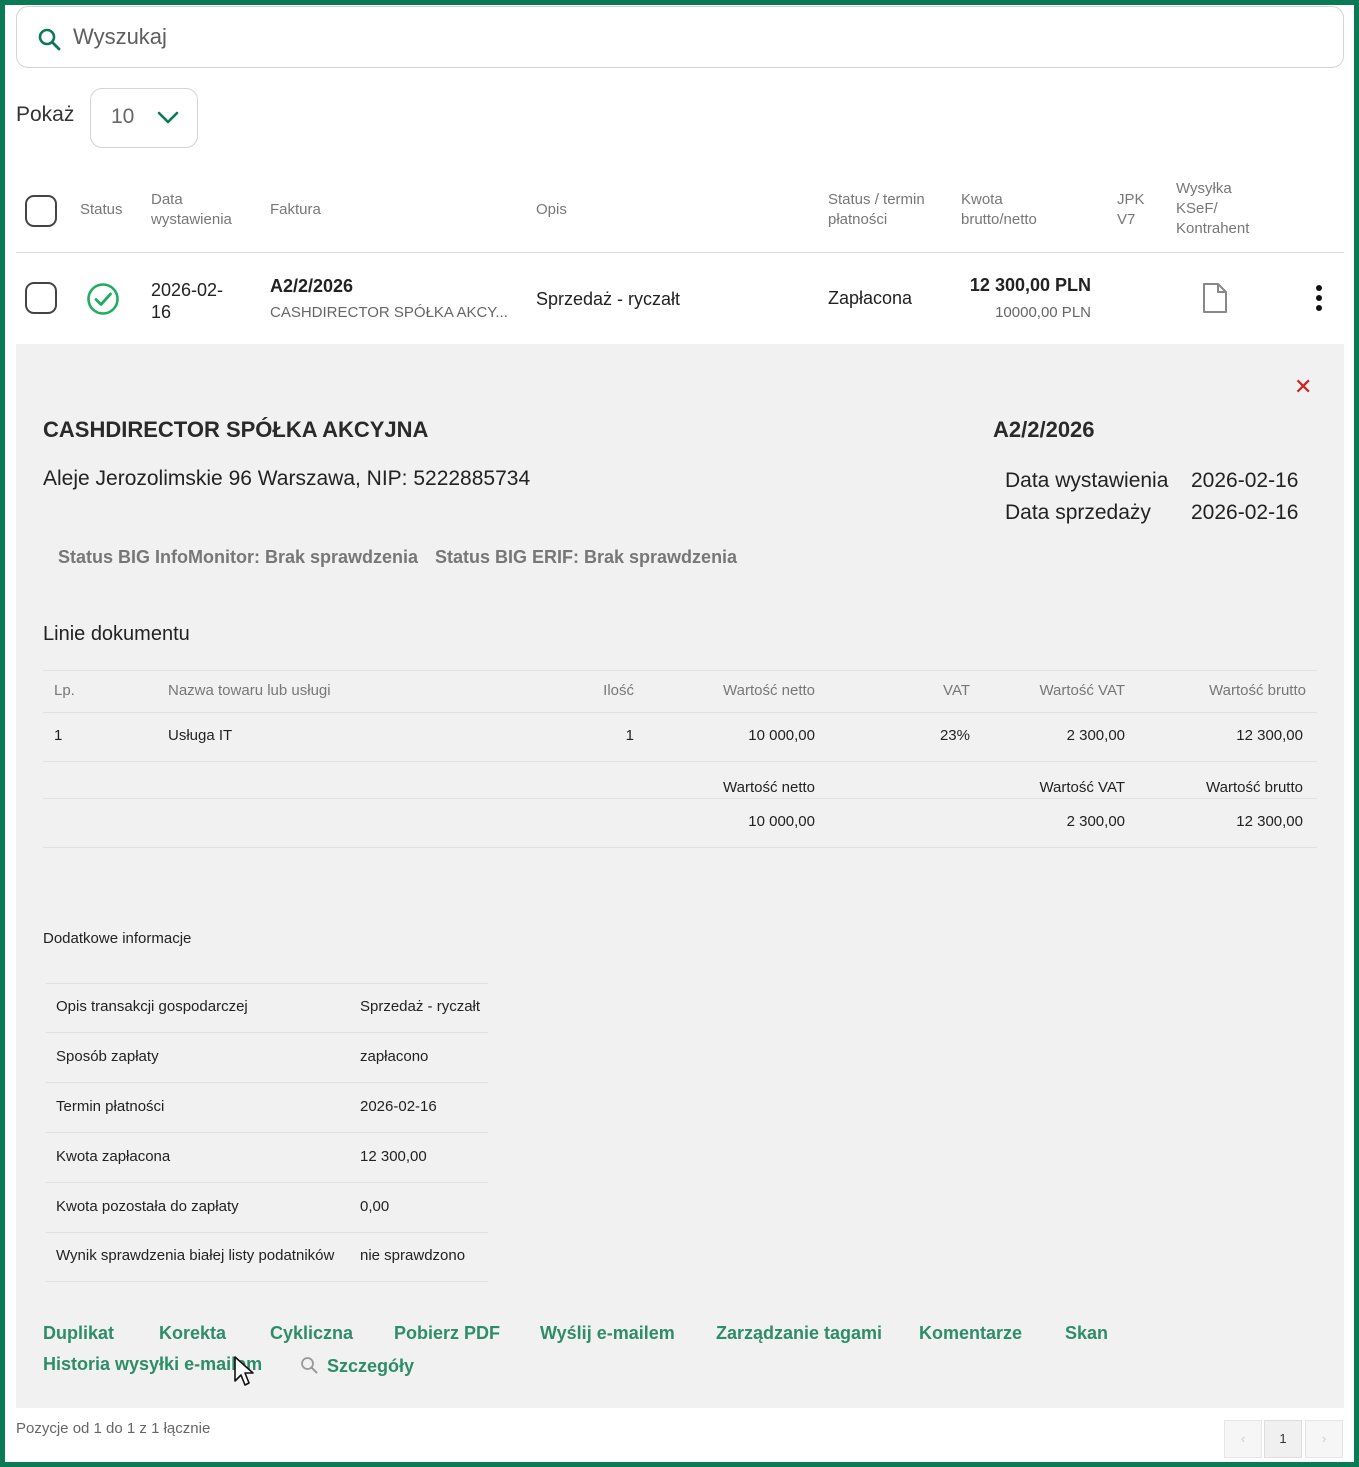  Describe the element at coordinates (1269, 735) in the screenshot. I see `line-gross: 12 300,00` at that location.